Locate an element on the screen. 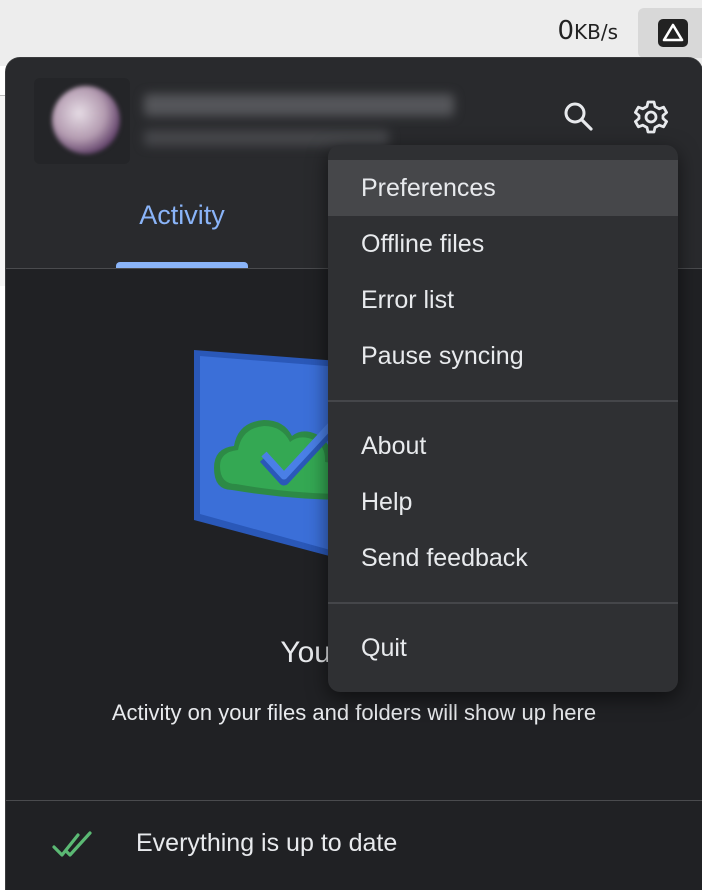 This screenshot has height=890, width=702. tab-activity: Activity is located at coordinates (182, 234).